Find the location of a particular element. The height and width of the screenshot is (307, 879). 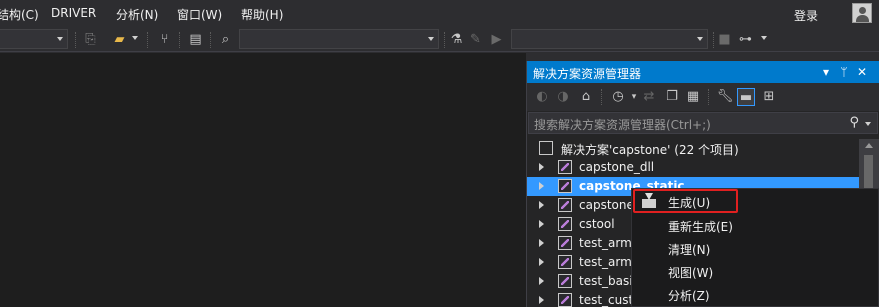

back-icon: ◐ is located at coordinates (542, 97).